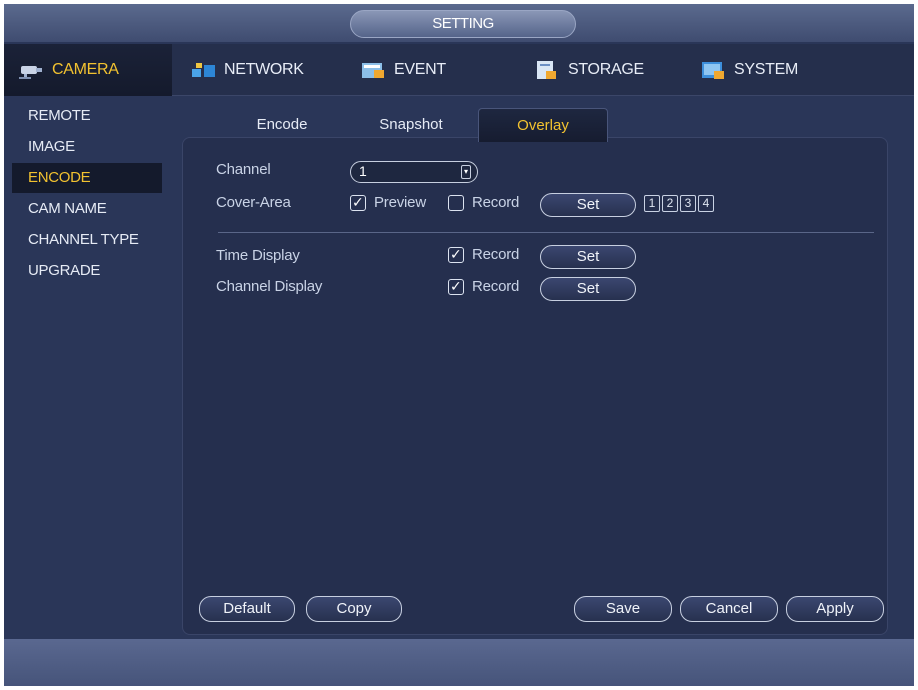 The width and height of the screenshot is (918, 690). What do you see at coordinates (729, 609) in the screenshot?
I see `cancel-button: Cancel` at bounding box center [729, 609].